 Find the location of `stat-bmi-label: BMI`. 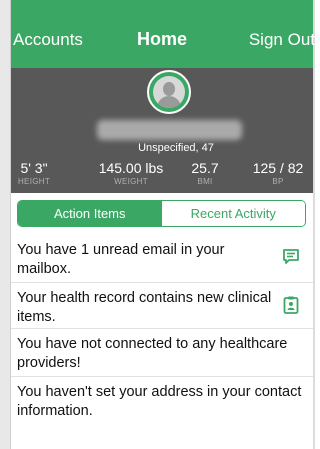

stat-bmi-label: BMI is located at coordinates (205, 181).